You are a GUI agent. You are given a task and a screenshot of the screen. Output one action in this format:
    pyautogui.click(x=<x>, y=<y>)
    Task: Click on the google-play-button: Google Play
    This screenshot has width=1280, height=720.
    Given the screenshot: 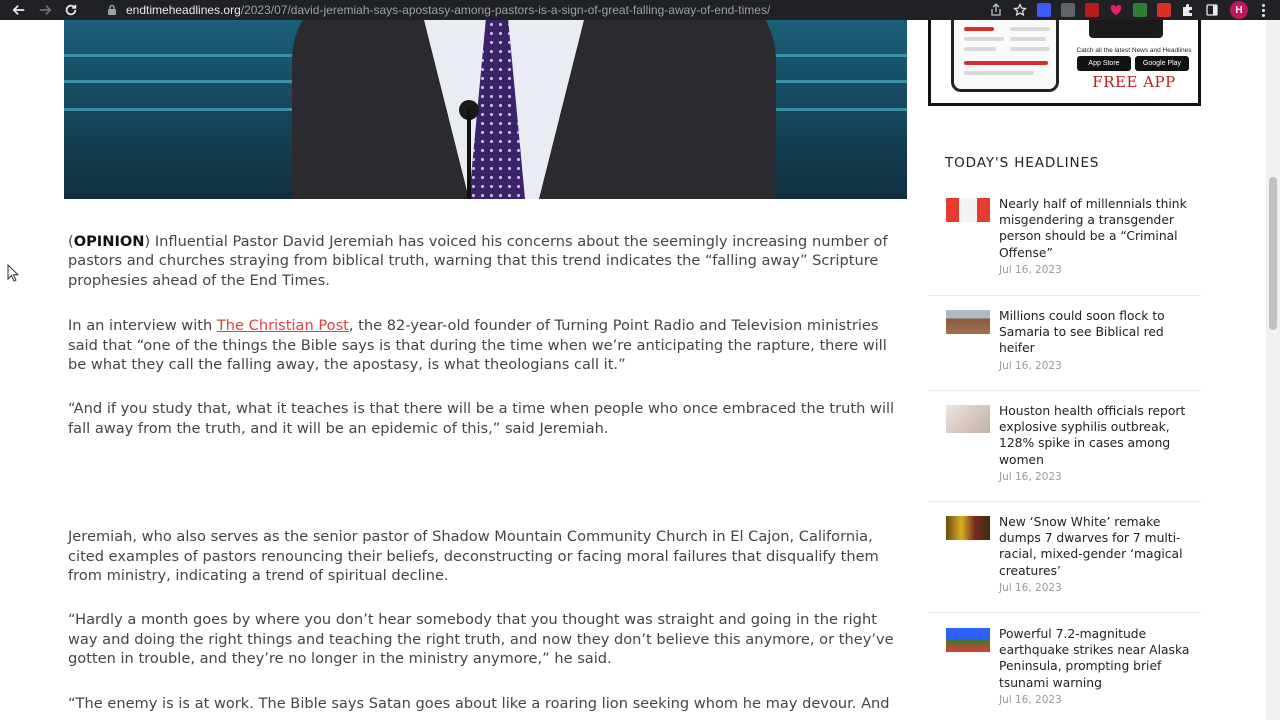 What is the action you would take?
    pyautogui.click(x=1162, y=63)
    